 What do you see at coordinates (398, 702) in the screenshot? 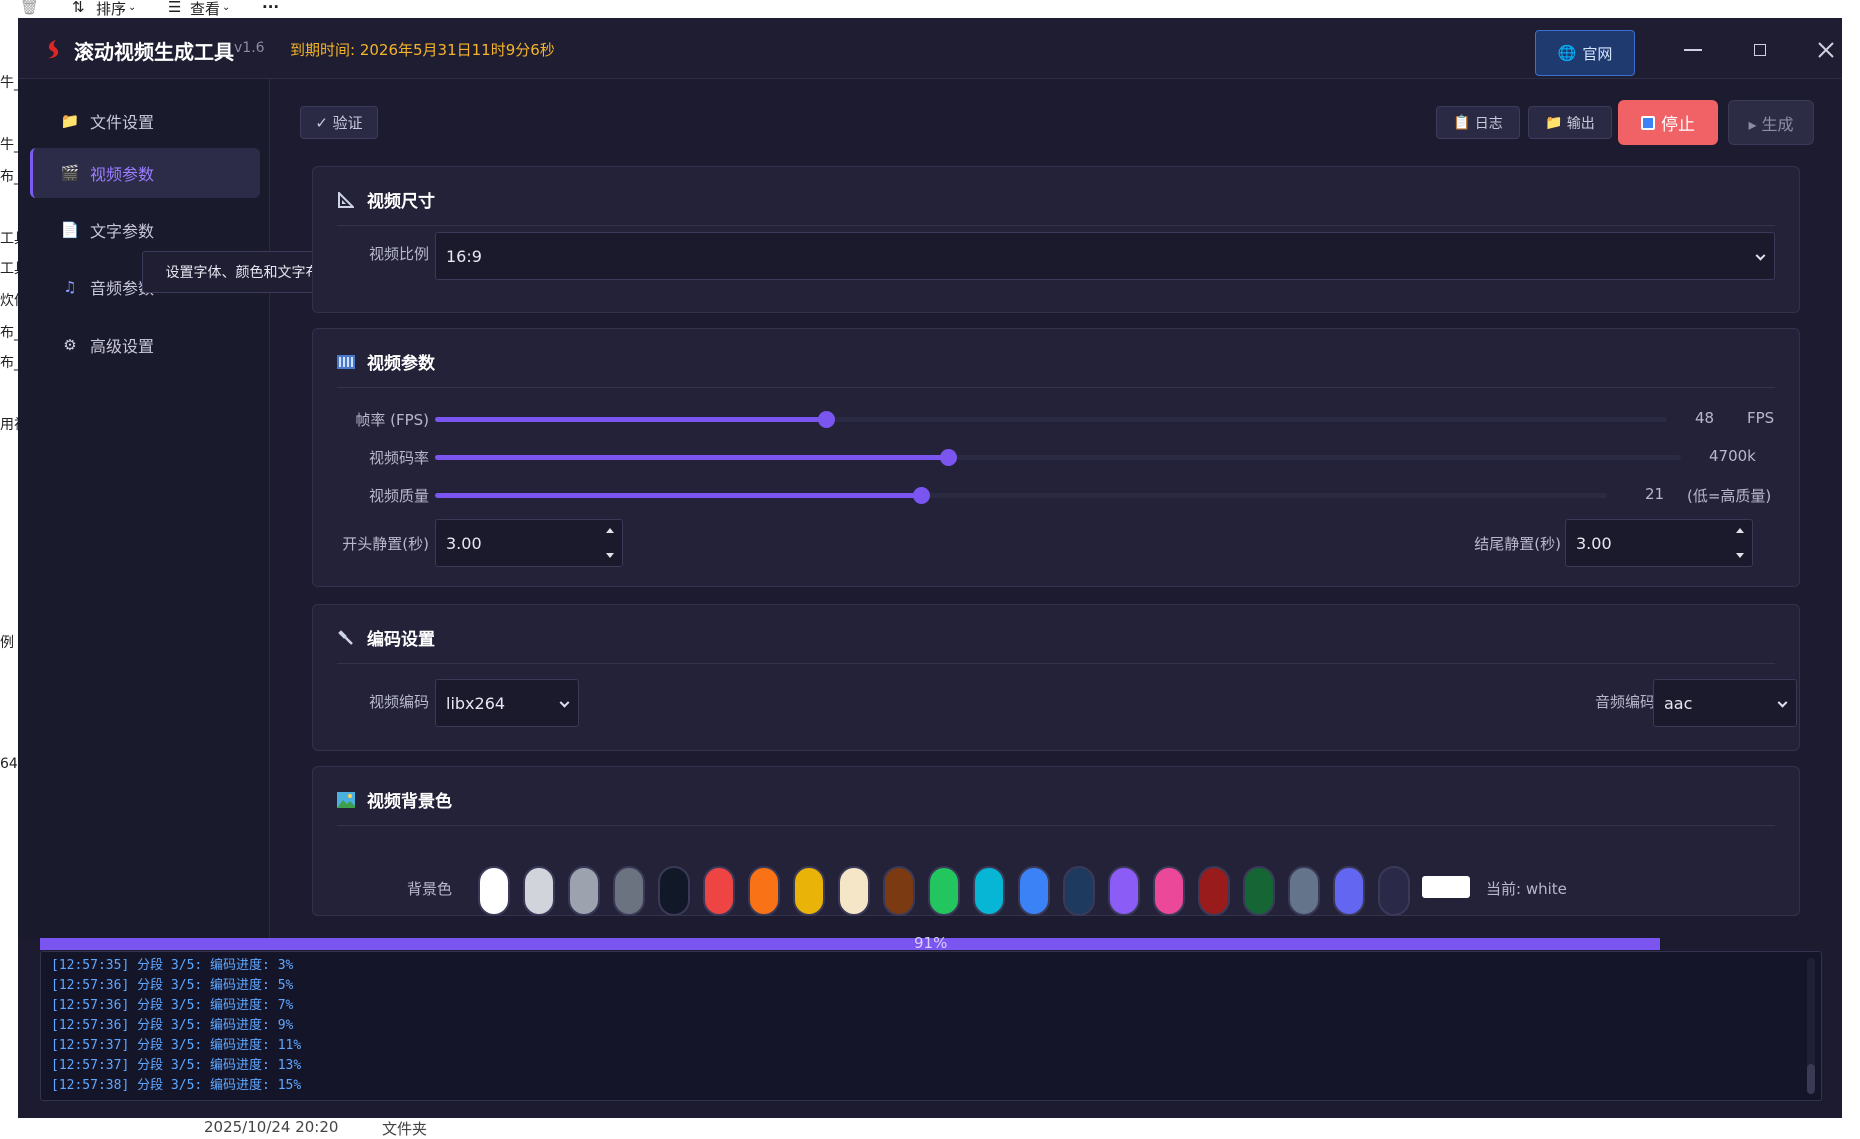
I see `video-codec-label: 视频编码` at bounding box center [398, 702].